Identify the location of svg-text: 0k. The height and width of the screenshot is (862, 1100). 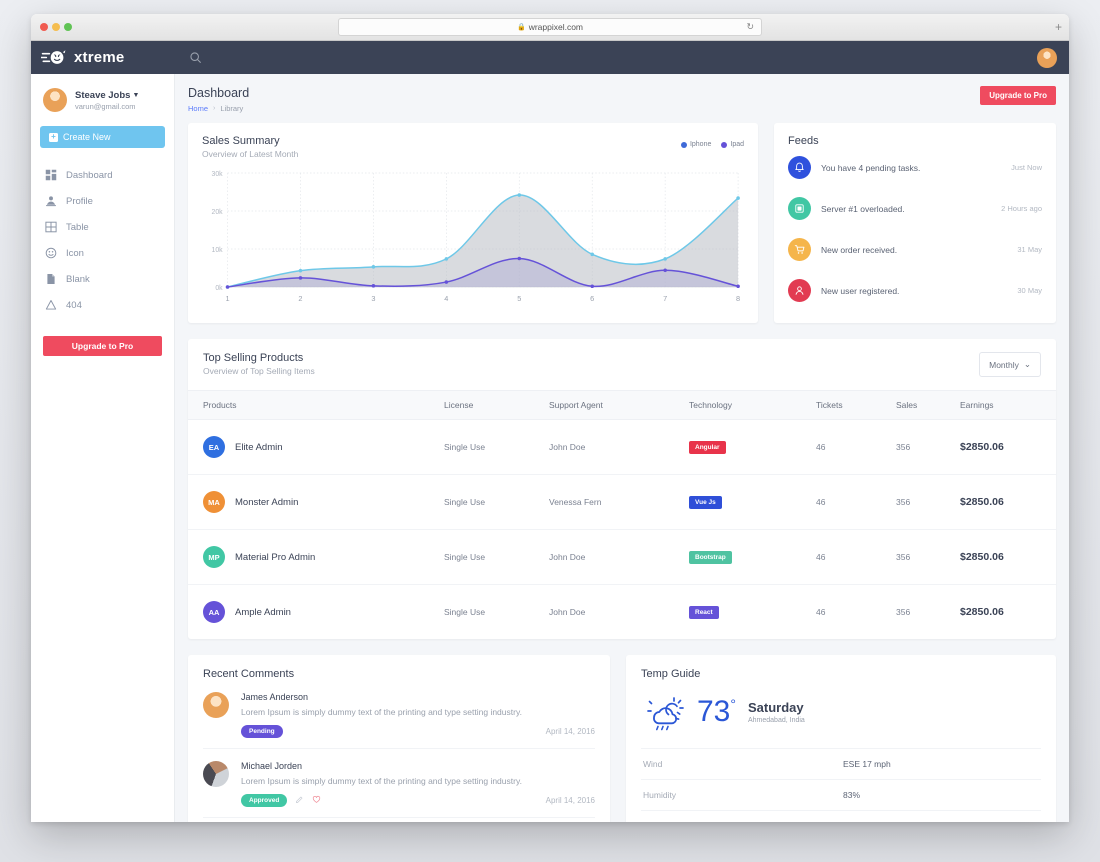
(219, 288).